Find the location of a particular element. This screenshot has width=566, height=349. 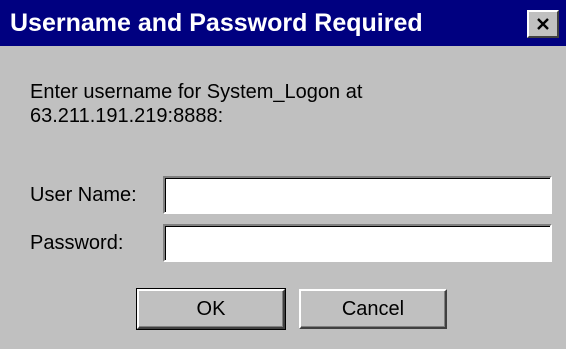

prompt-line-2: 63.211.191.219:8888: is located at coordinates (127, 116).